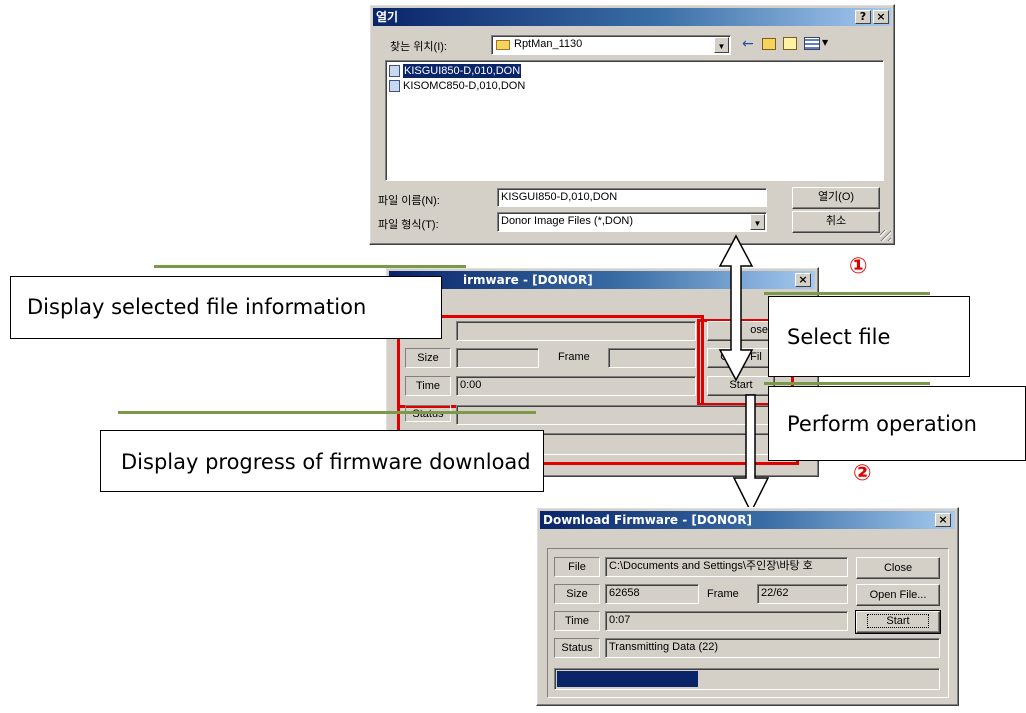 The height and width of the screenshot is (713, 1026). What do you see at coordinates (747, 679) in the screenshot?
I see `progress-bar` at bounding box center [747, 679].